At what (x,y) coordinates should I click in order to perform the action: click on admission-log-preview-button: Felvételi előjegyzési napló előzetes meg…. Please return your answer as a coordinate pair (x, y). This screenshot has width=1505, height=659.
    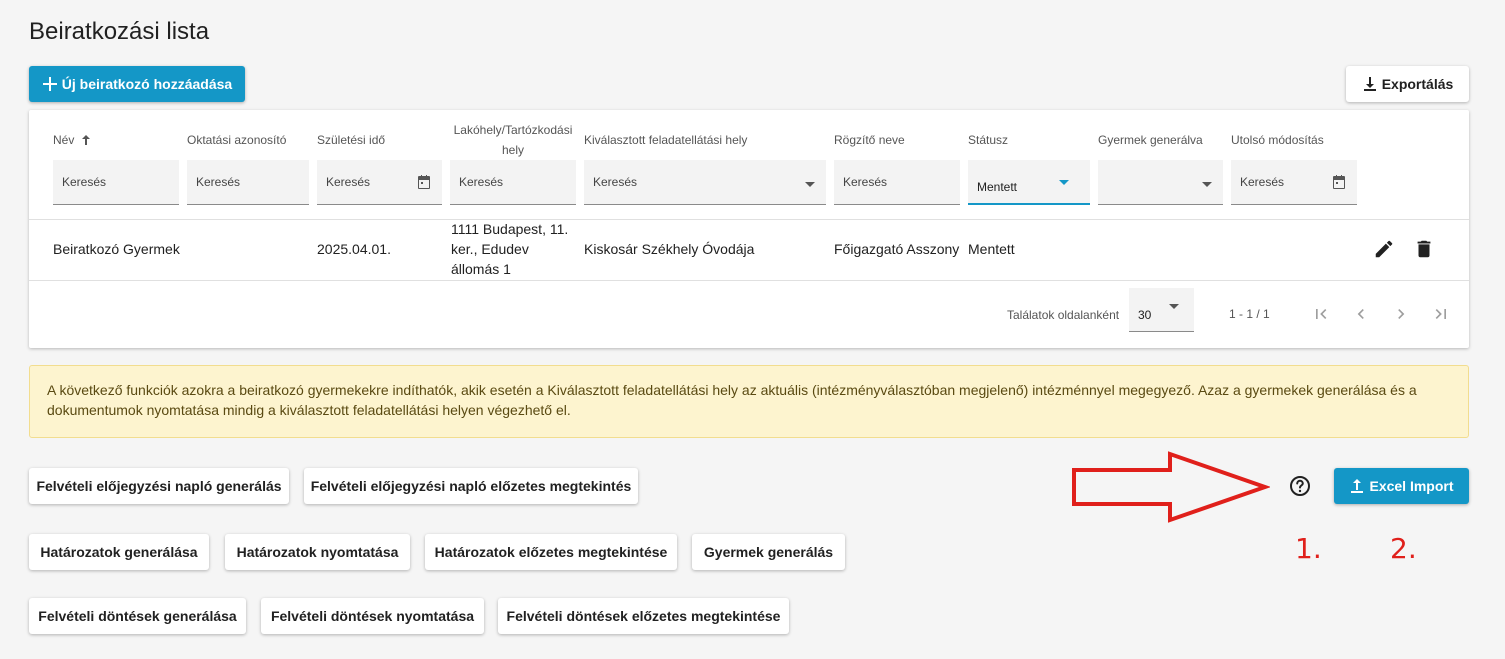
    Looking at the image, I should click on (471, 486).